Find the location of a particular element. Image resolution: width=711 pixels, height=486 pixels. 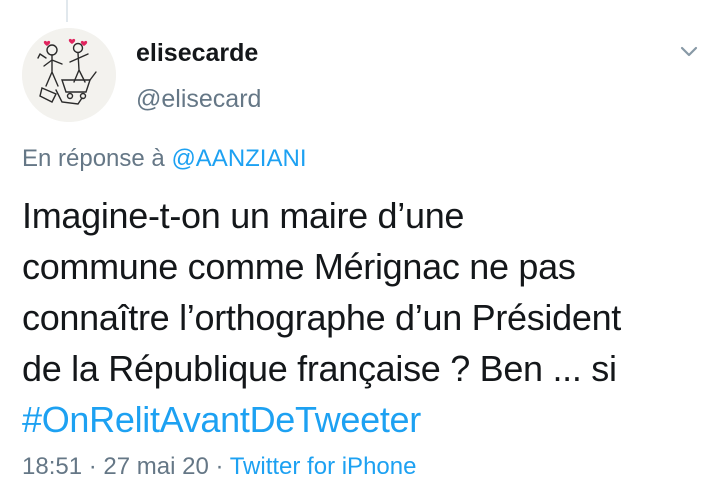

reply-context: En réponse à @AANZIANI is located at coordinates (164, 159).